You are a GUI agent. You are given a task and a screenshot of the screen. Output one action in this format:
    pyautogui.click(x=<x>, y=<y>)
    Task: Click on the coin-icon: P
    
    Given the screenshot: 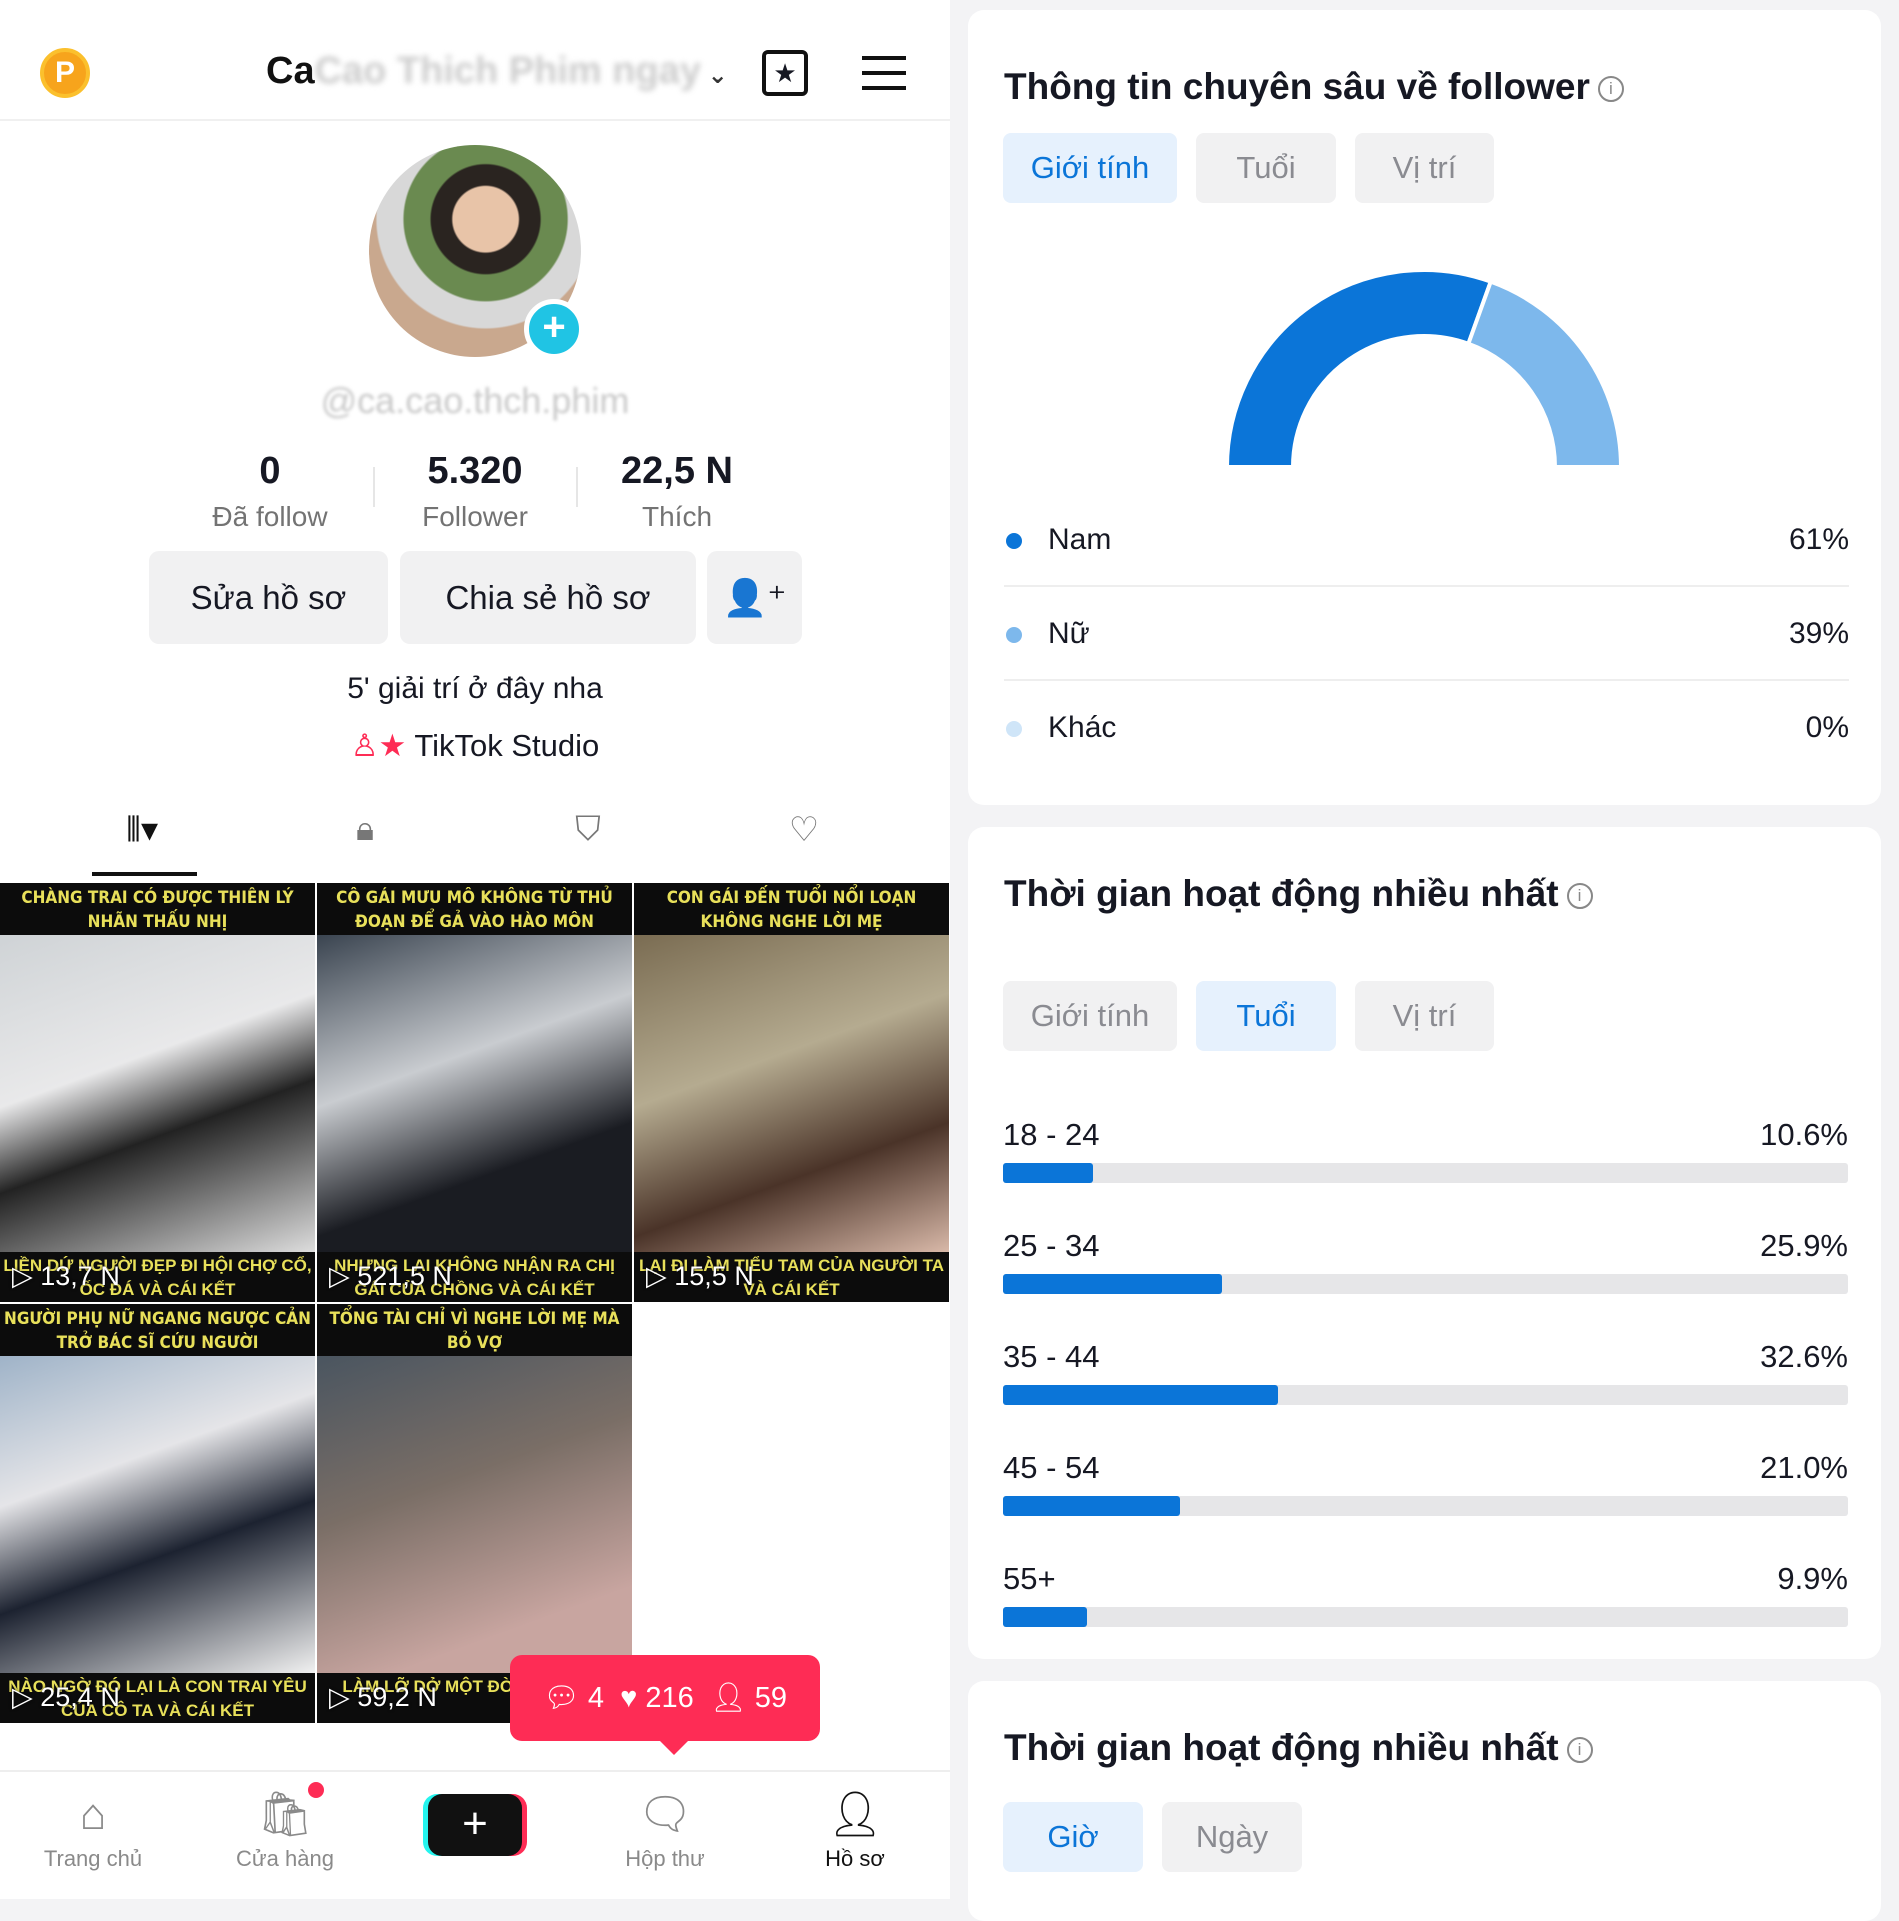 What is the action you would take?
    pyautogui.click(x=65, y=73)
    